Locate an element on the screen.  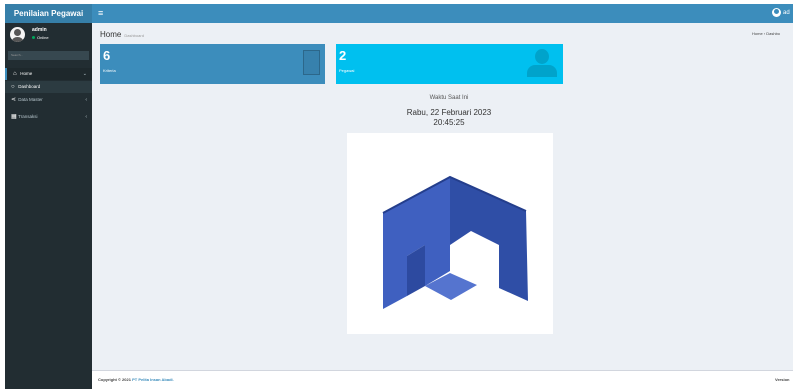
user-menu-label: ad is located at coordinates (786, 13).